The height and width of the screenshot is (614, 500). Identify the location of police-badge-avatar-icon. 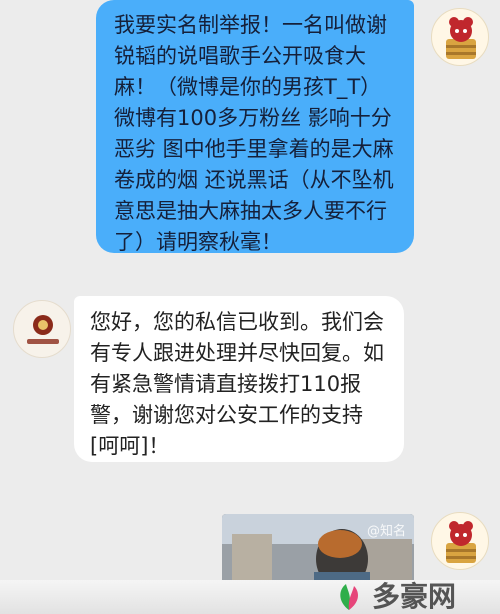
(43, 329).